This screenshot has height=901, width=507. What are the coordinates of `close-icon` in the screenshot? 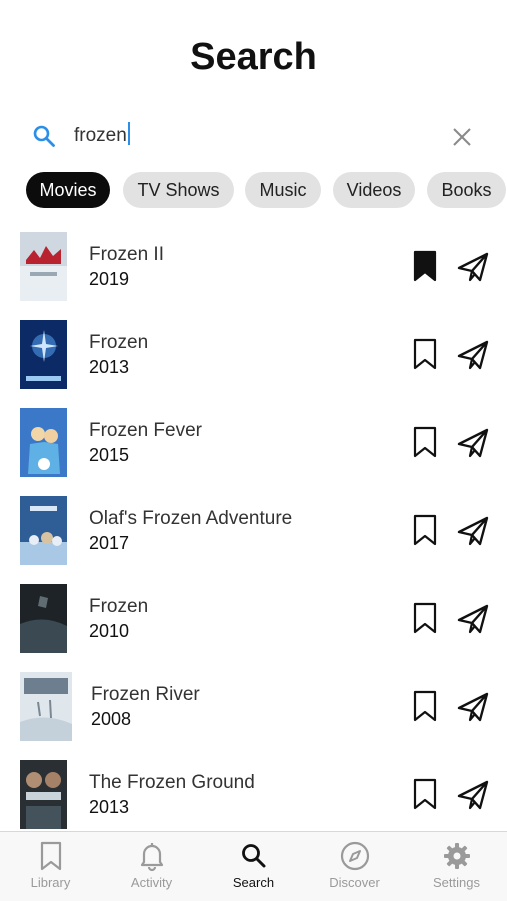 It's located at (462, 137).